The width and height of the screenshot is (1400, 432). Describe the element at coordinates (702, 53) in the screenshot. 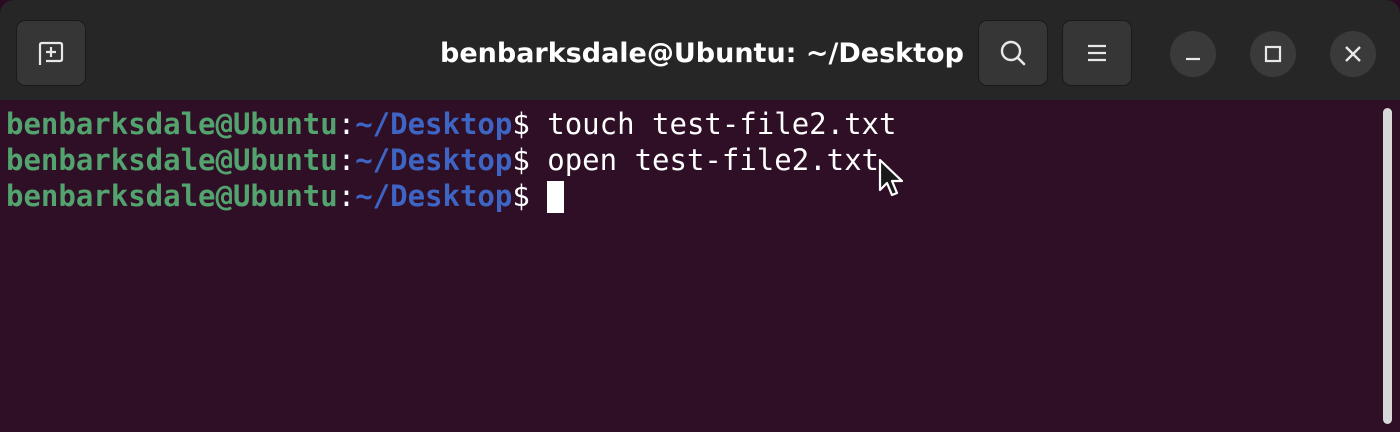

I see `window-title: benbarksdale@Ubuntu: ~/Desktop` at that location.